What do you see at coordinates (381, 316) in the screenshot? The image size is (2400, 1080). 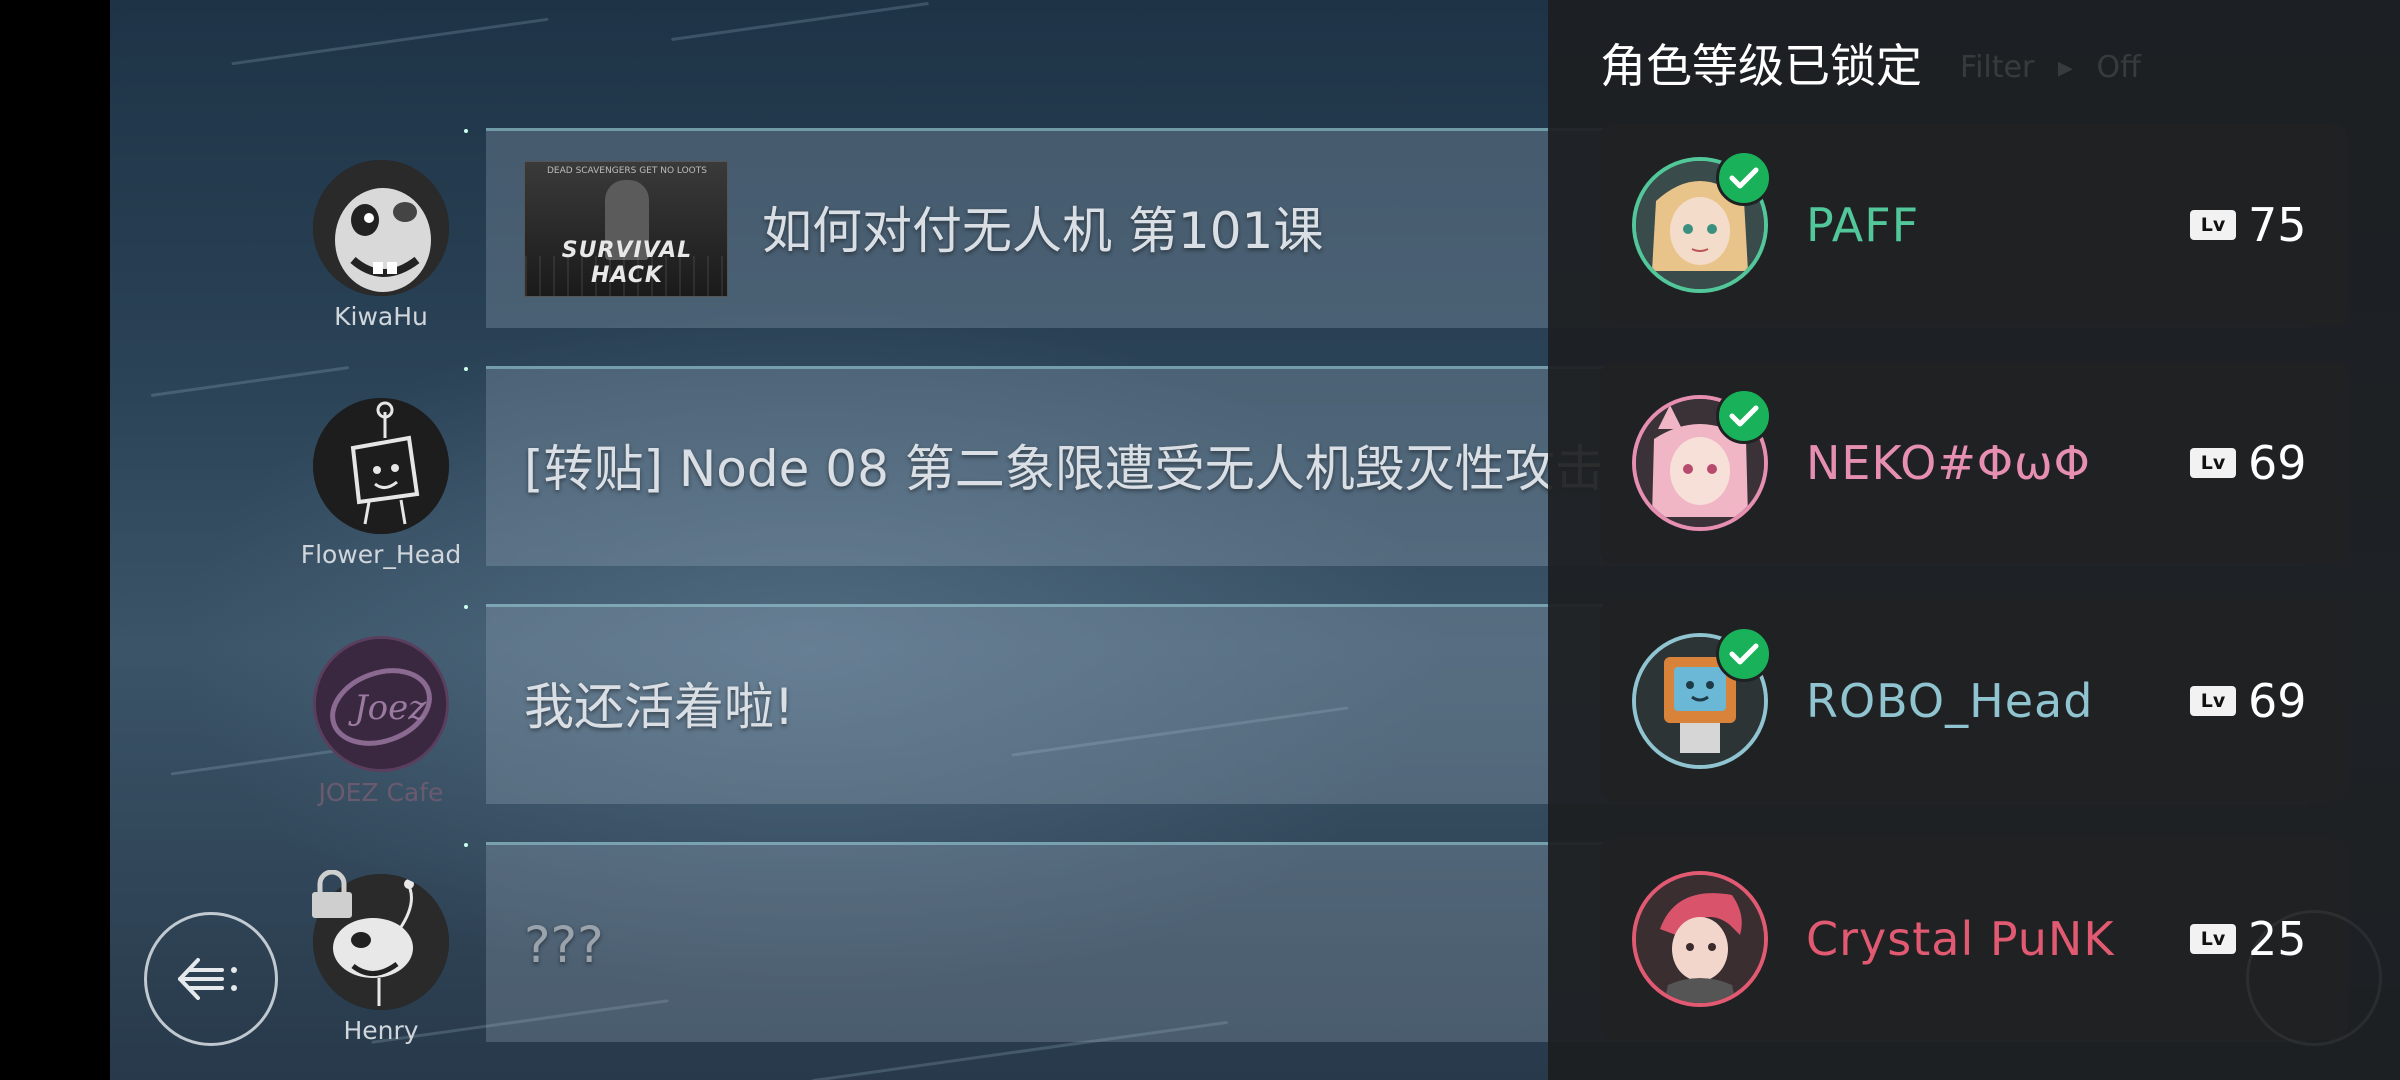 I see `avatar-name: KiwaHu` at bounding box center [381, 316].